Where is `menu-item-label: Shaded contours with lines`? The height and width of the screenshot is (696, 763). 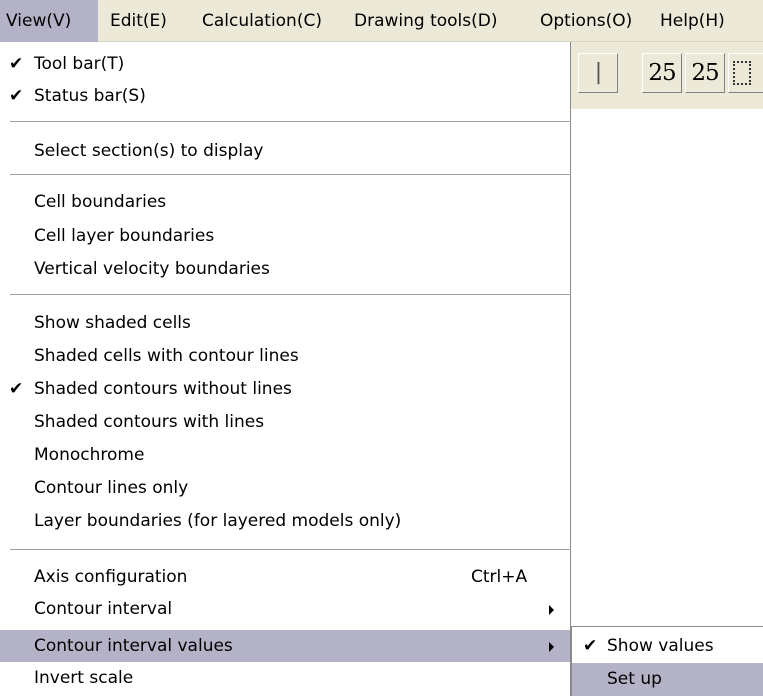 menu-item-label: Shaded contours with lines is located at coordinates (149, 422).